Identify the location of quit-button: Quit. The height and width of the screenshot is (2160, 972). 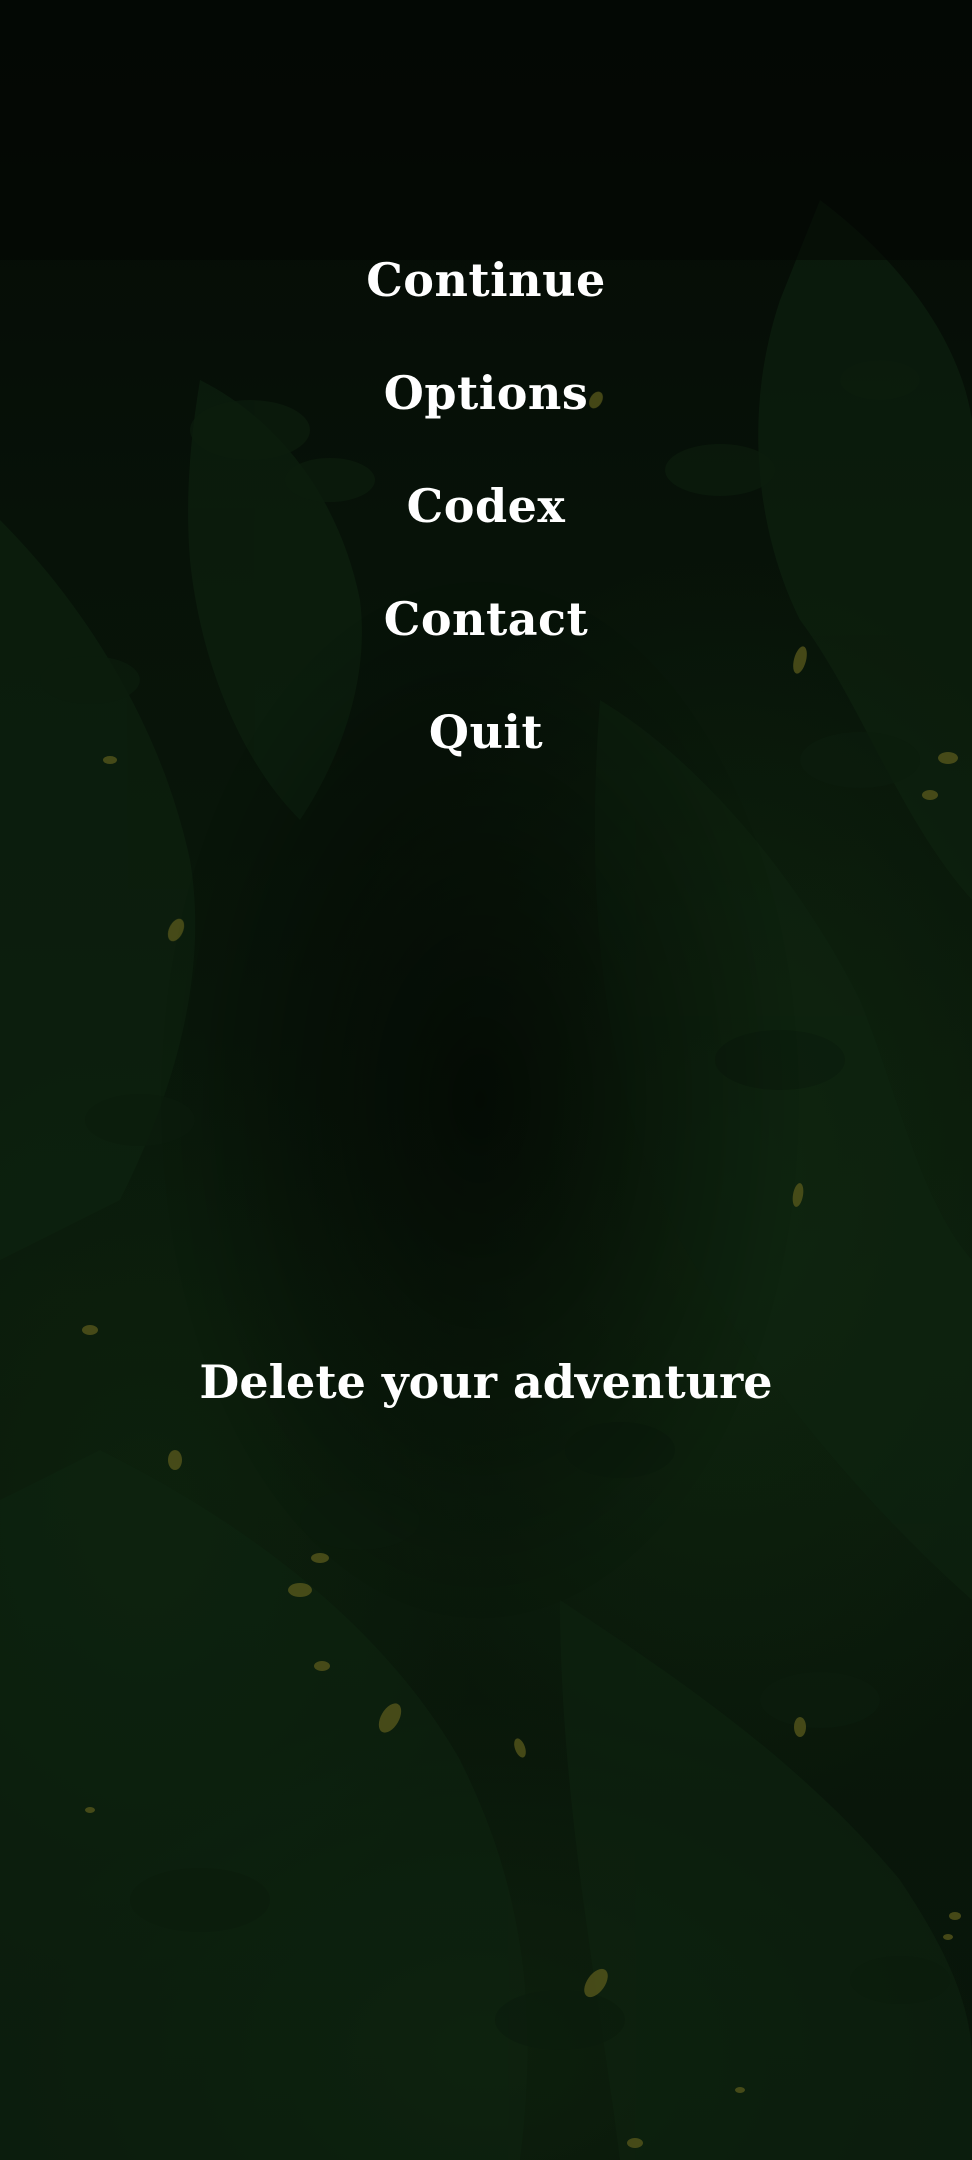
(486, 753).